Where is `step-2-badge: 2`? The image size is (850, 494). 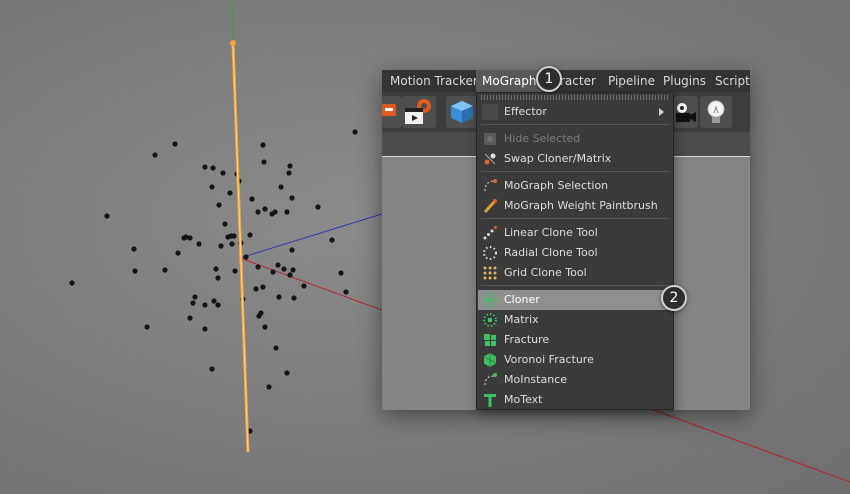
step-2-badge: 2 is located at coordinates (674, 298).